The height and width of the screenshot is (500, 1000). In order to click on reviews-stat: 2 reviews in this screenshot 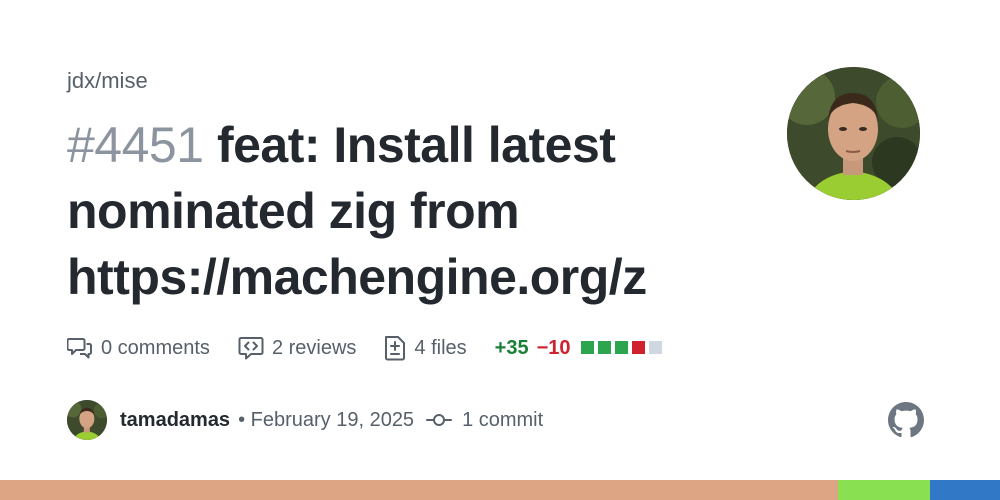, I will do `click(297, 348)`.